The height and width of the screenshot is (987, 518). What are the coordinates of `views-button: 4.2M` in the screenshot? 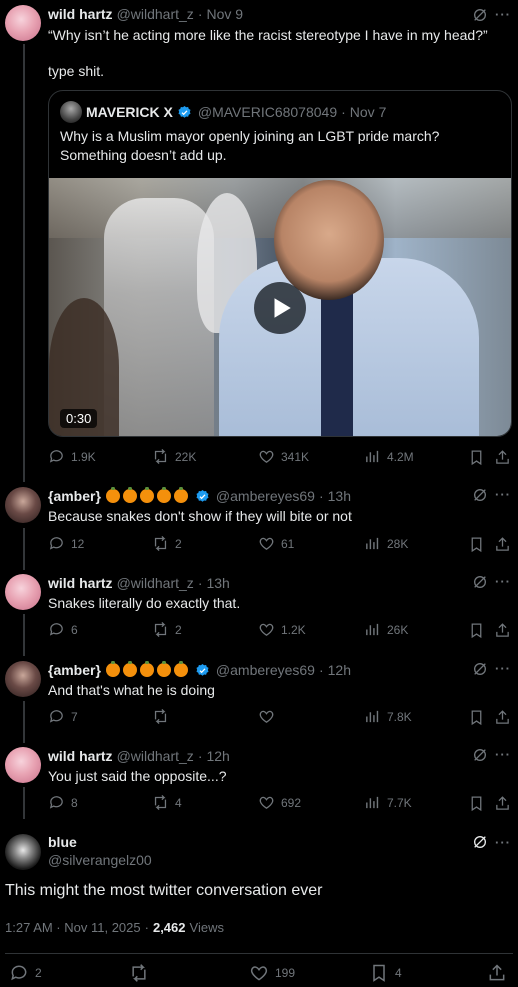 It's located at (389, 456).